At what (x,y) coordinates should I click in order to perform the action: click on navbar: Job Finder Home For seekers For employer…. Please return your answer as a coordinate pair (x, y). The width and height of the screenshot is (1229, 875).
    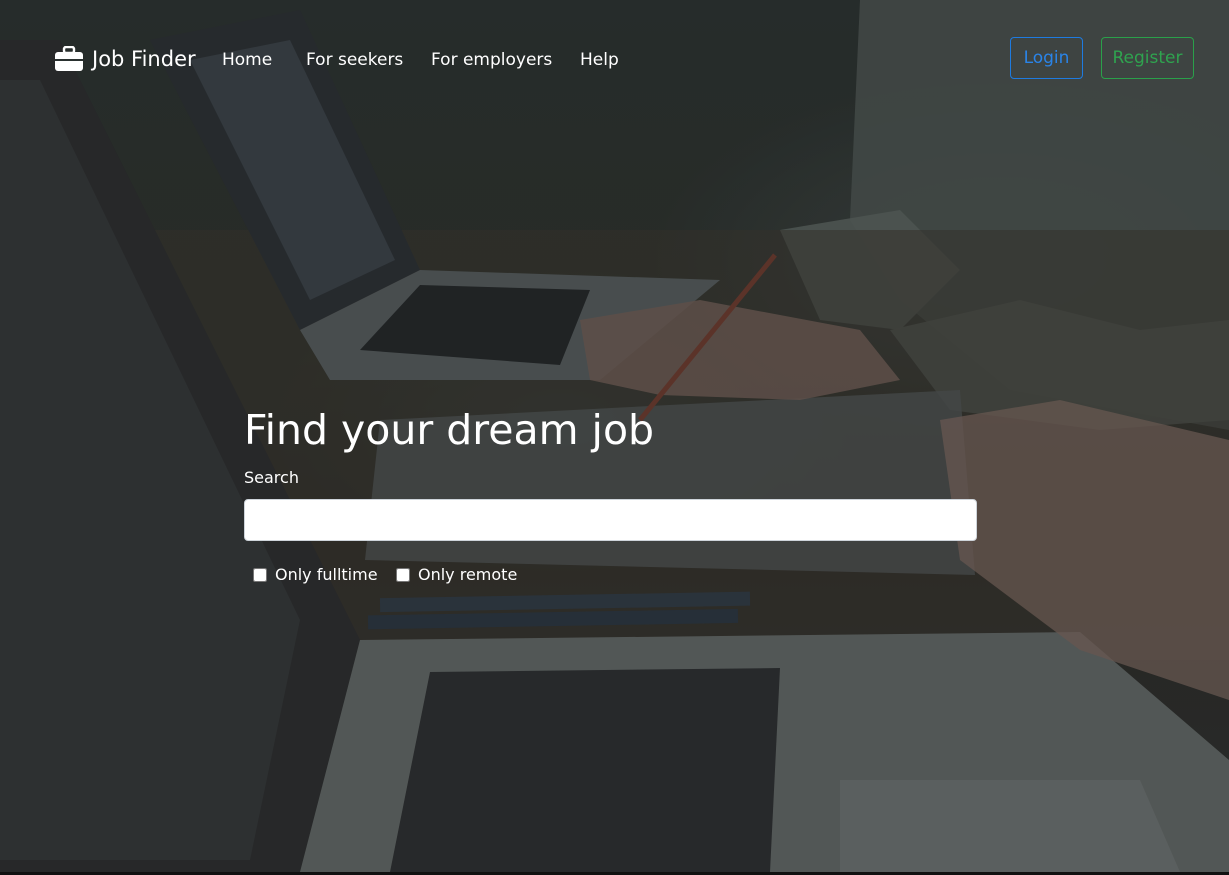
    Looking at the image, I should click on (614, 59).